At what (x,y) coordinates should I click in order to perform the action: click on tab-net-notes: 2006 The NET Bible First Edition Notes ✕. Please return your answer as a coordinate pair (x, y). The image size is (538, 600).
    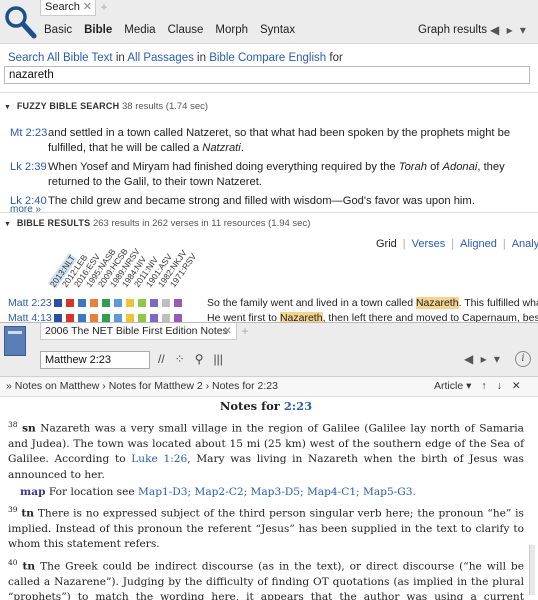
    Looking at the image, I should click on (138, 331).